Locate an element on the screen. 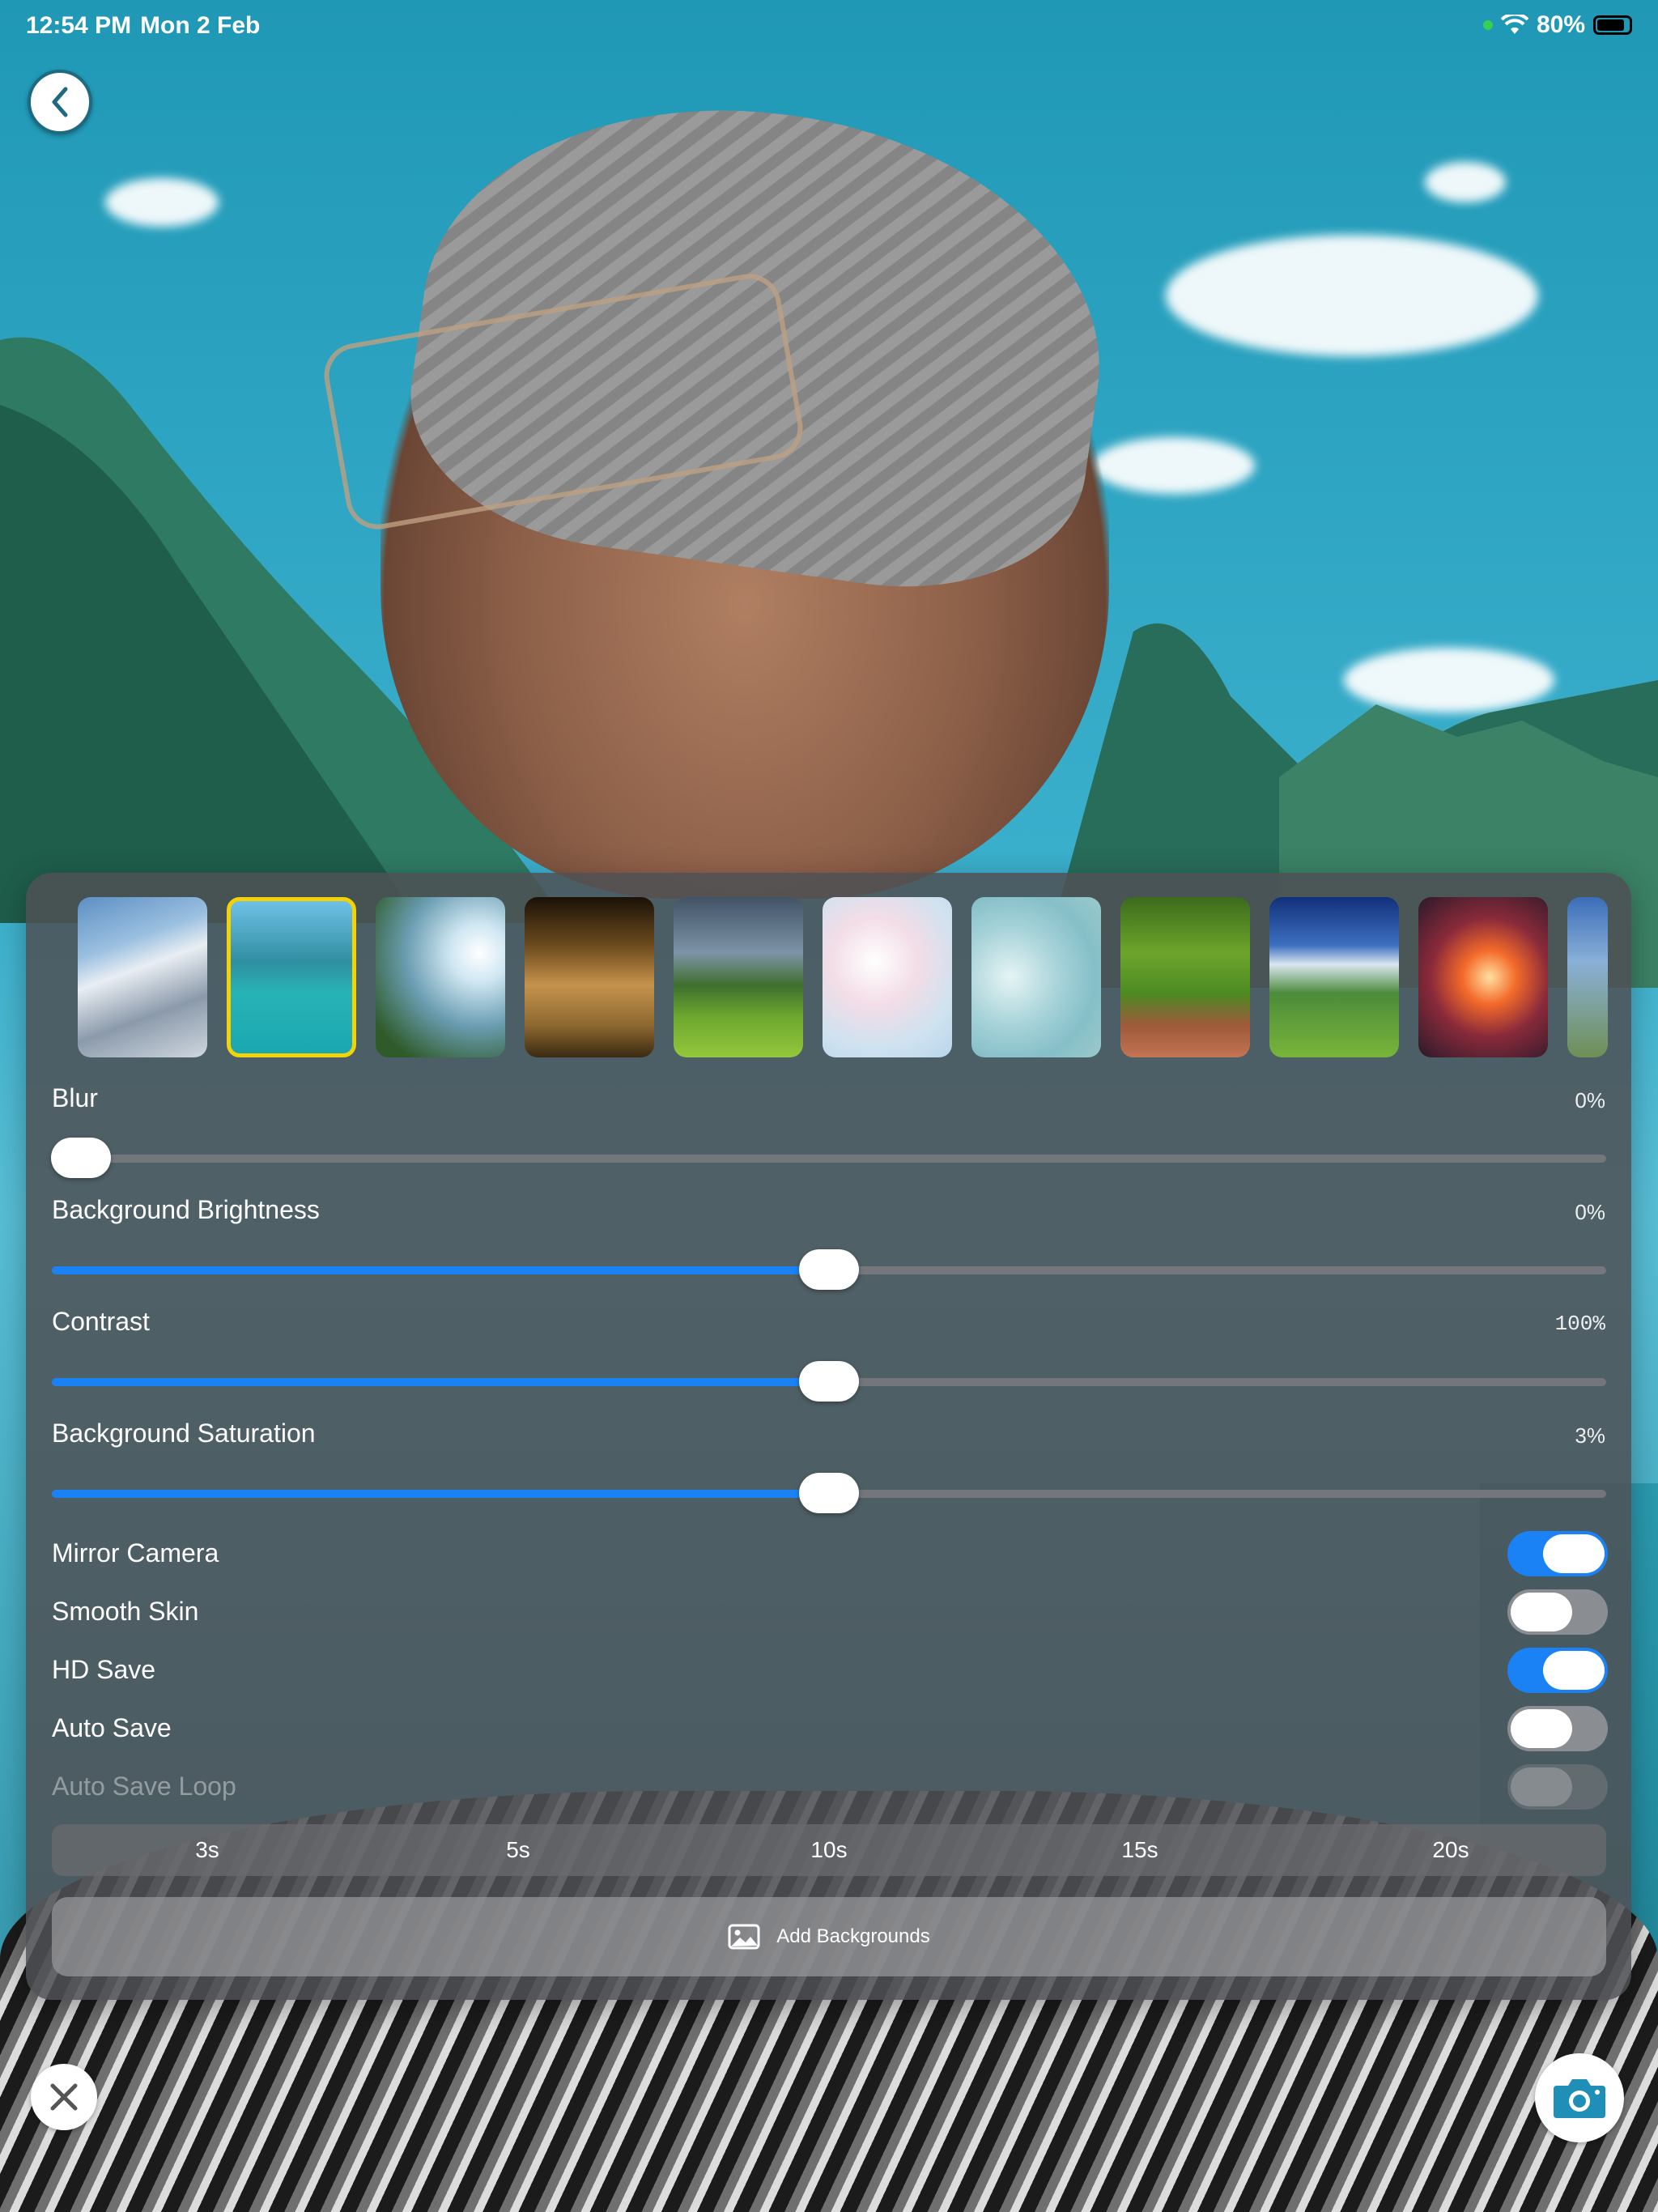 This screenshot has height=2212, width=1658. blur-value: 0% is located at coordinates (1590, 1100).